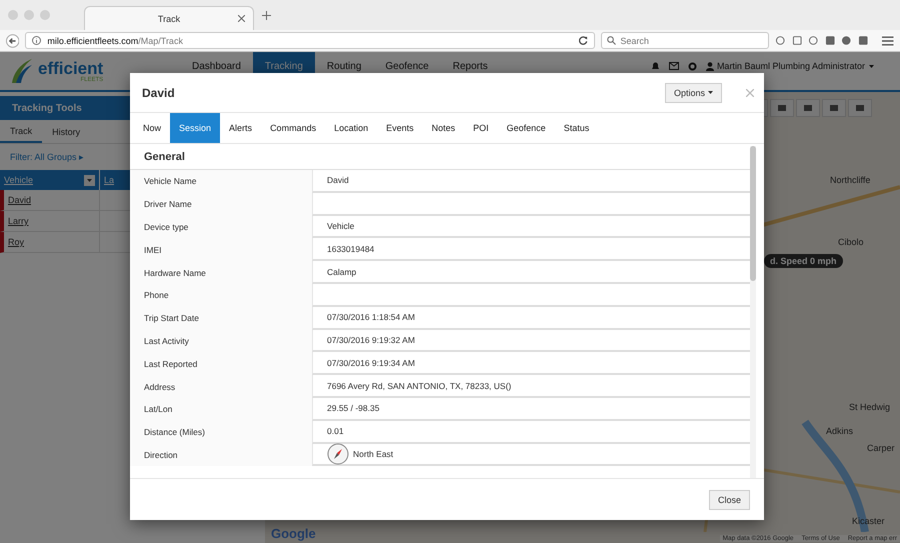 This screenshot has height=543, width=900. I want to click on field-value: 29.55 / -98.35, so click(353, 408).